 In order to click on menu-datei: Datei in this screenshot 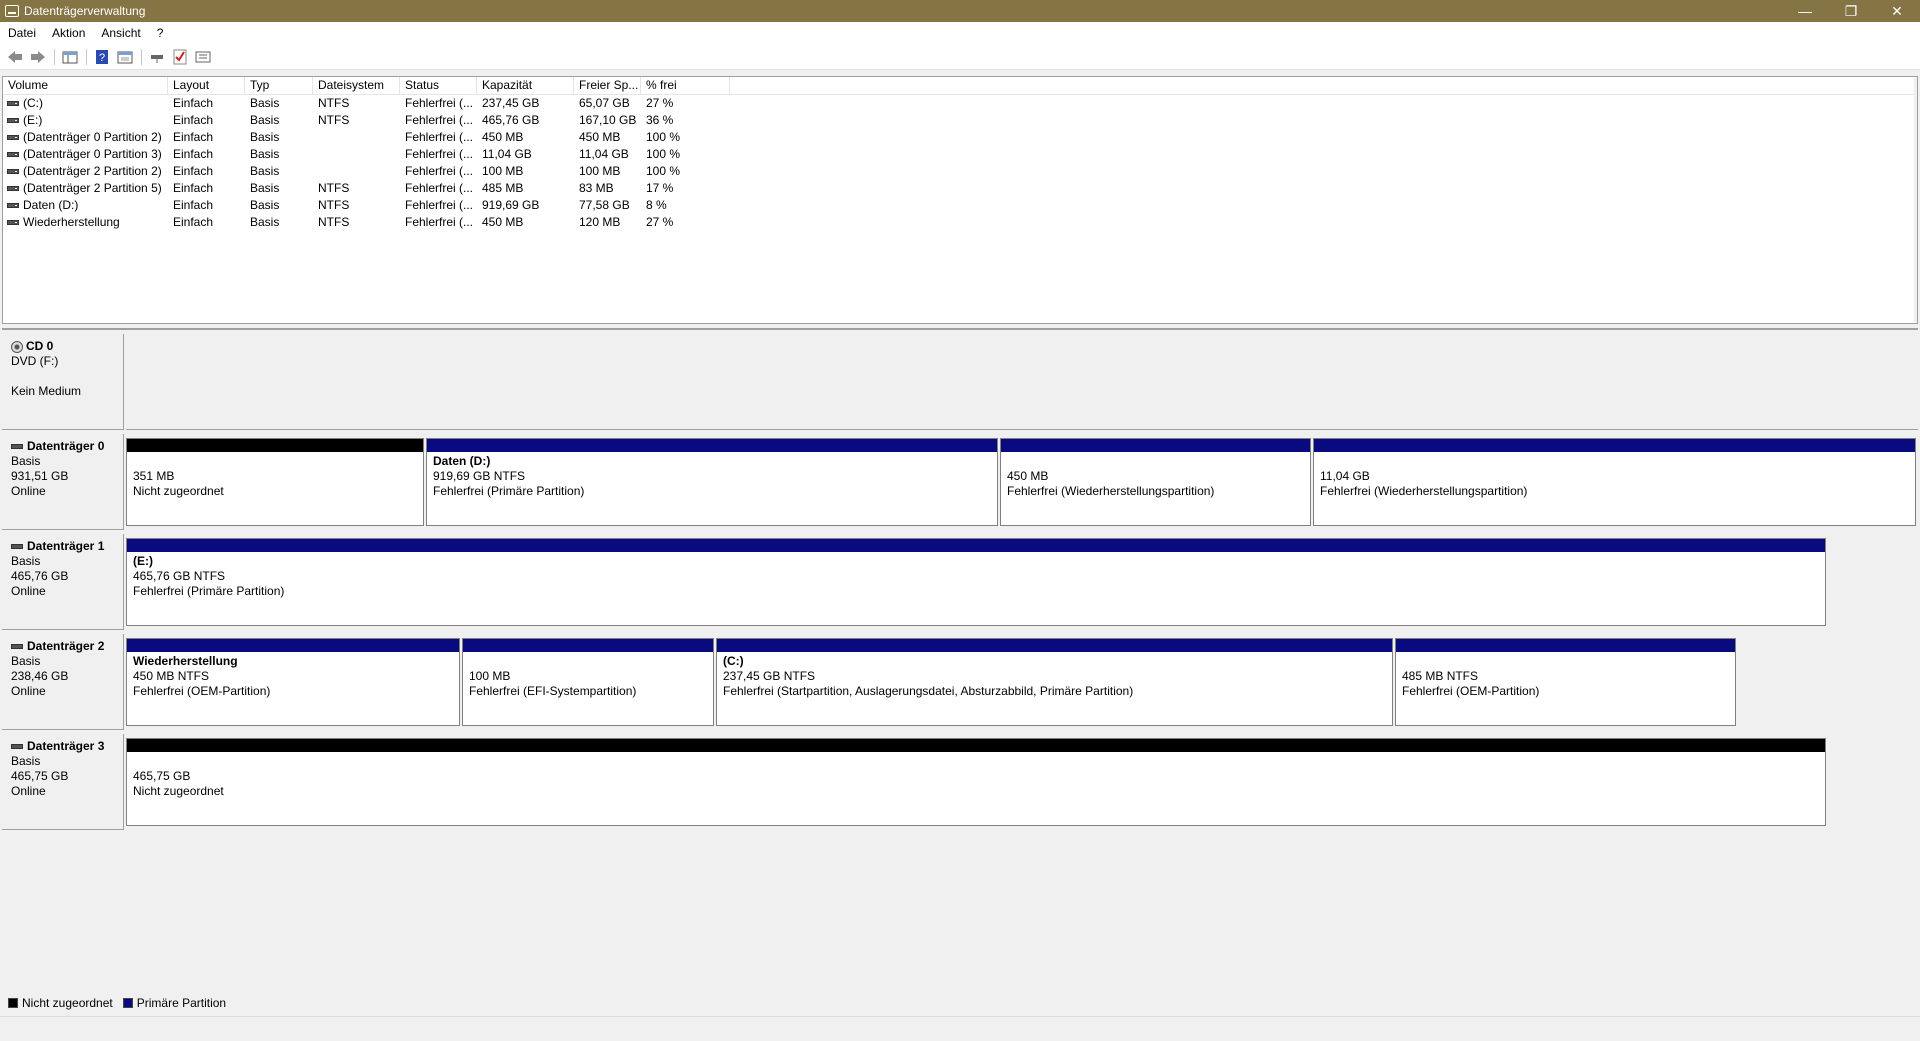, I will do `click(22, 33)`.